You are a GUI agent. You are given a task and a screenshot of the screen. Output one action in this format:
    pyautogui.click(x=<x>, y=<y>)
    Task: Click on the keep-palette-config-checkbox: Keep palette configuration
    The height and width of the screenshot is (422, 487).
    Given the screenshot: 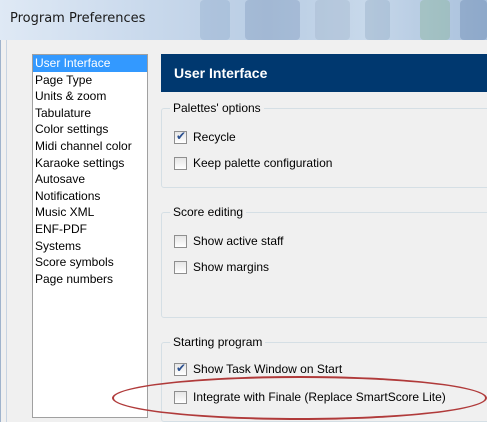 What is the action you would take?
    pyautogui.click(x=253, y=163)
    